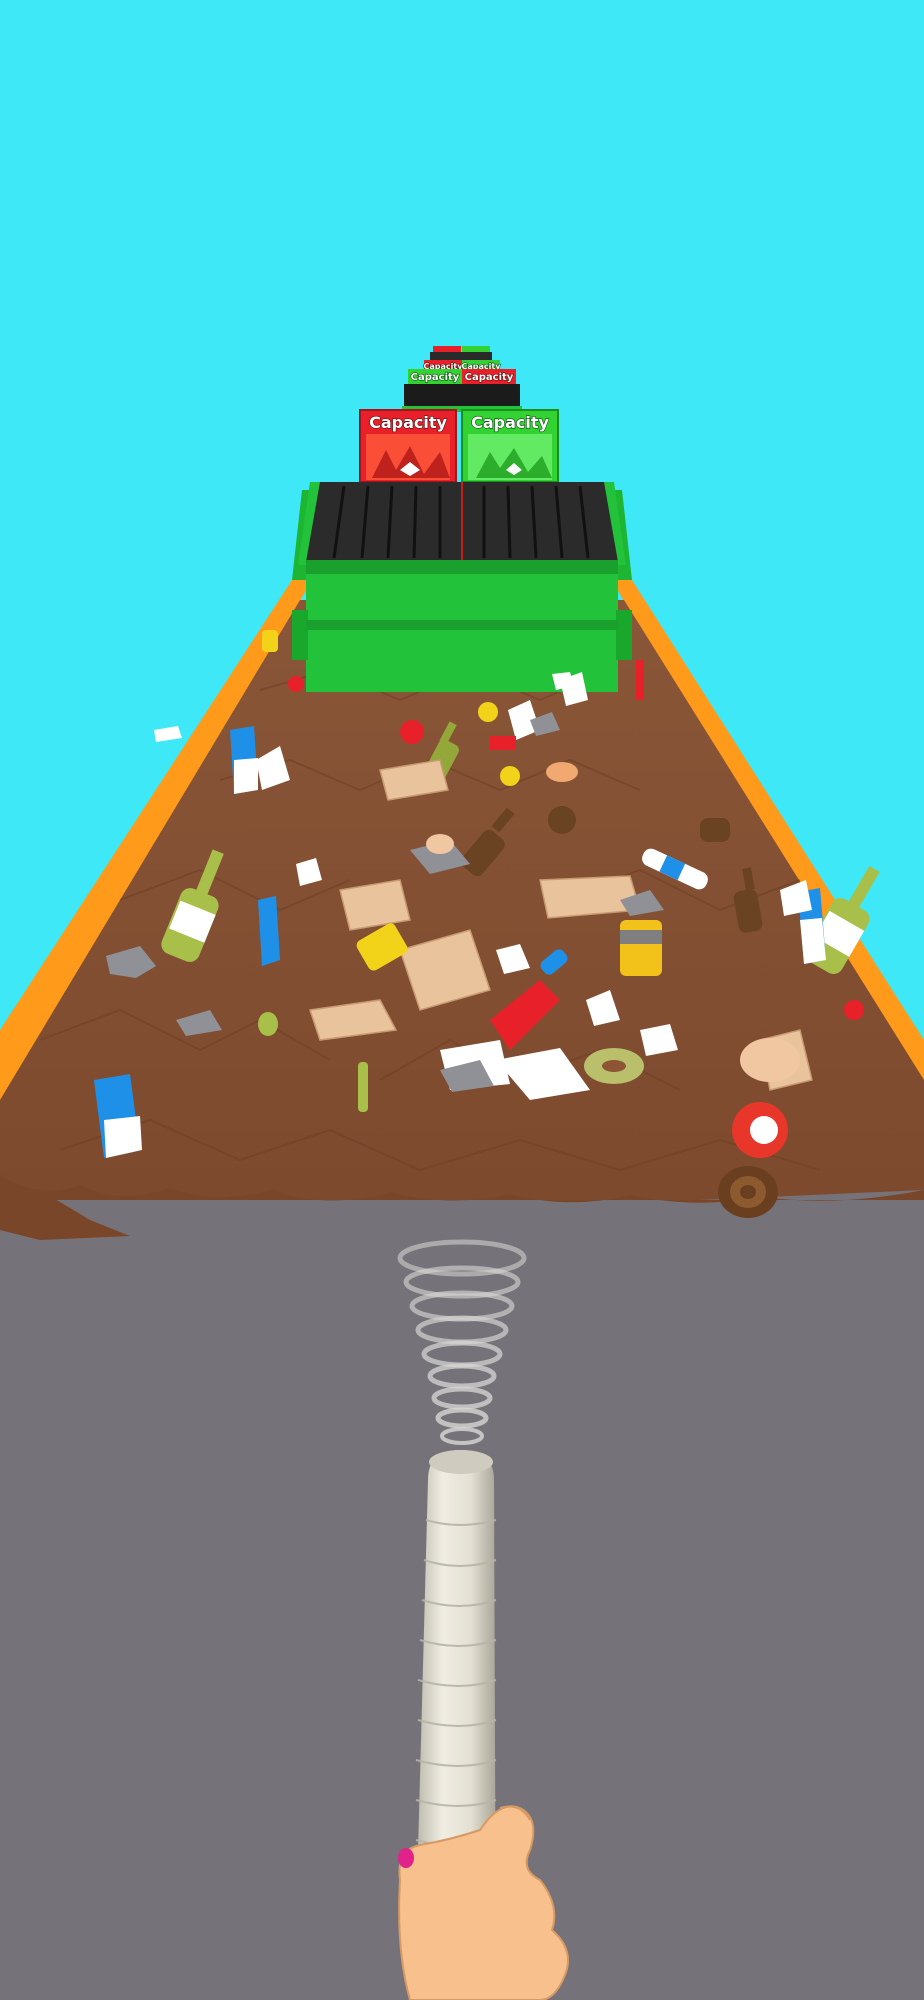  Describe the element at coordinates (748, 1192) in the screenshot. I see `log-icon` at that location.